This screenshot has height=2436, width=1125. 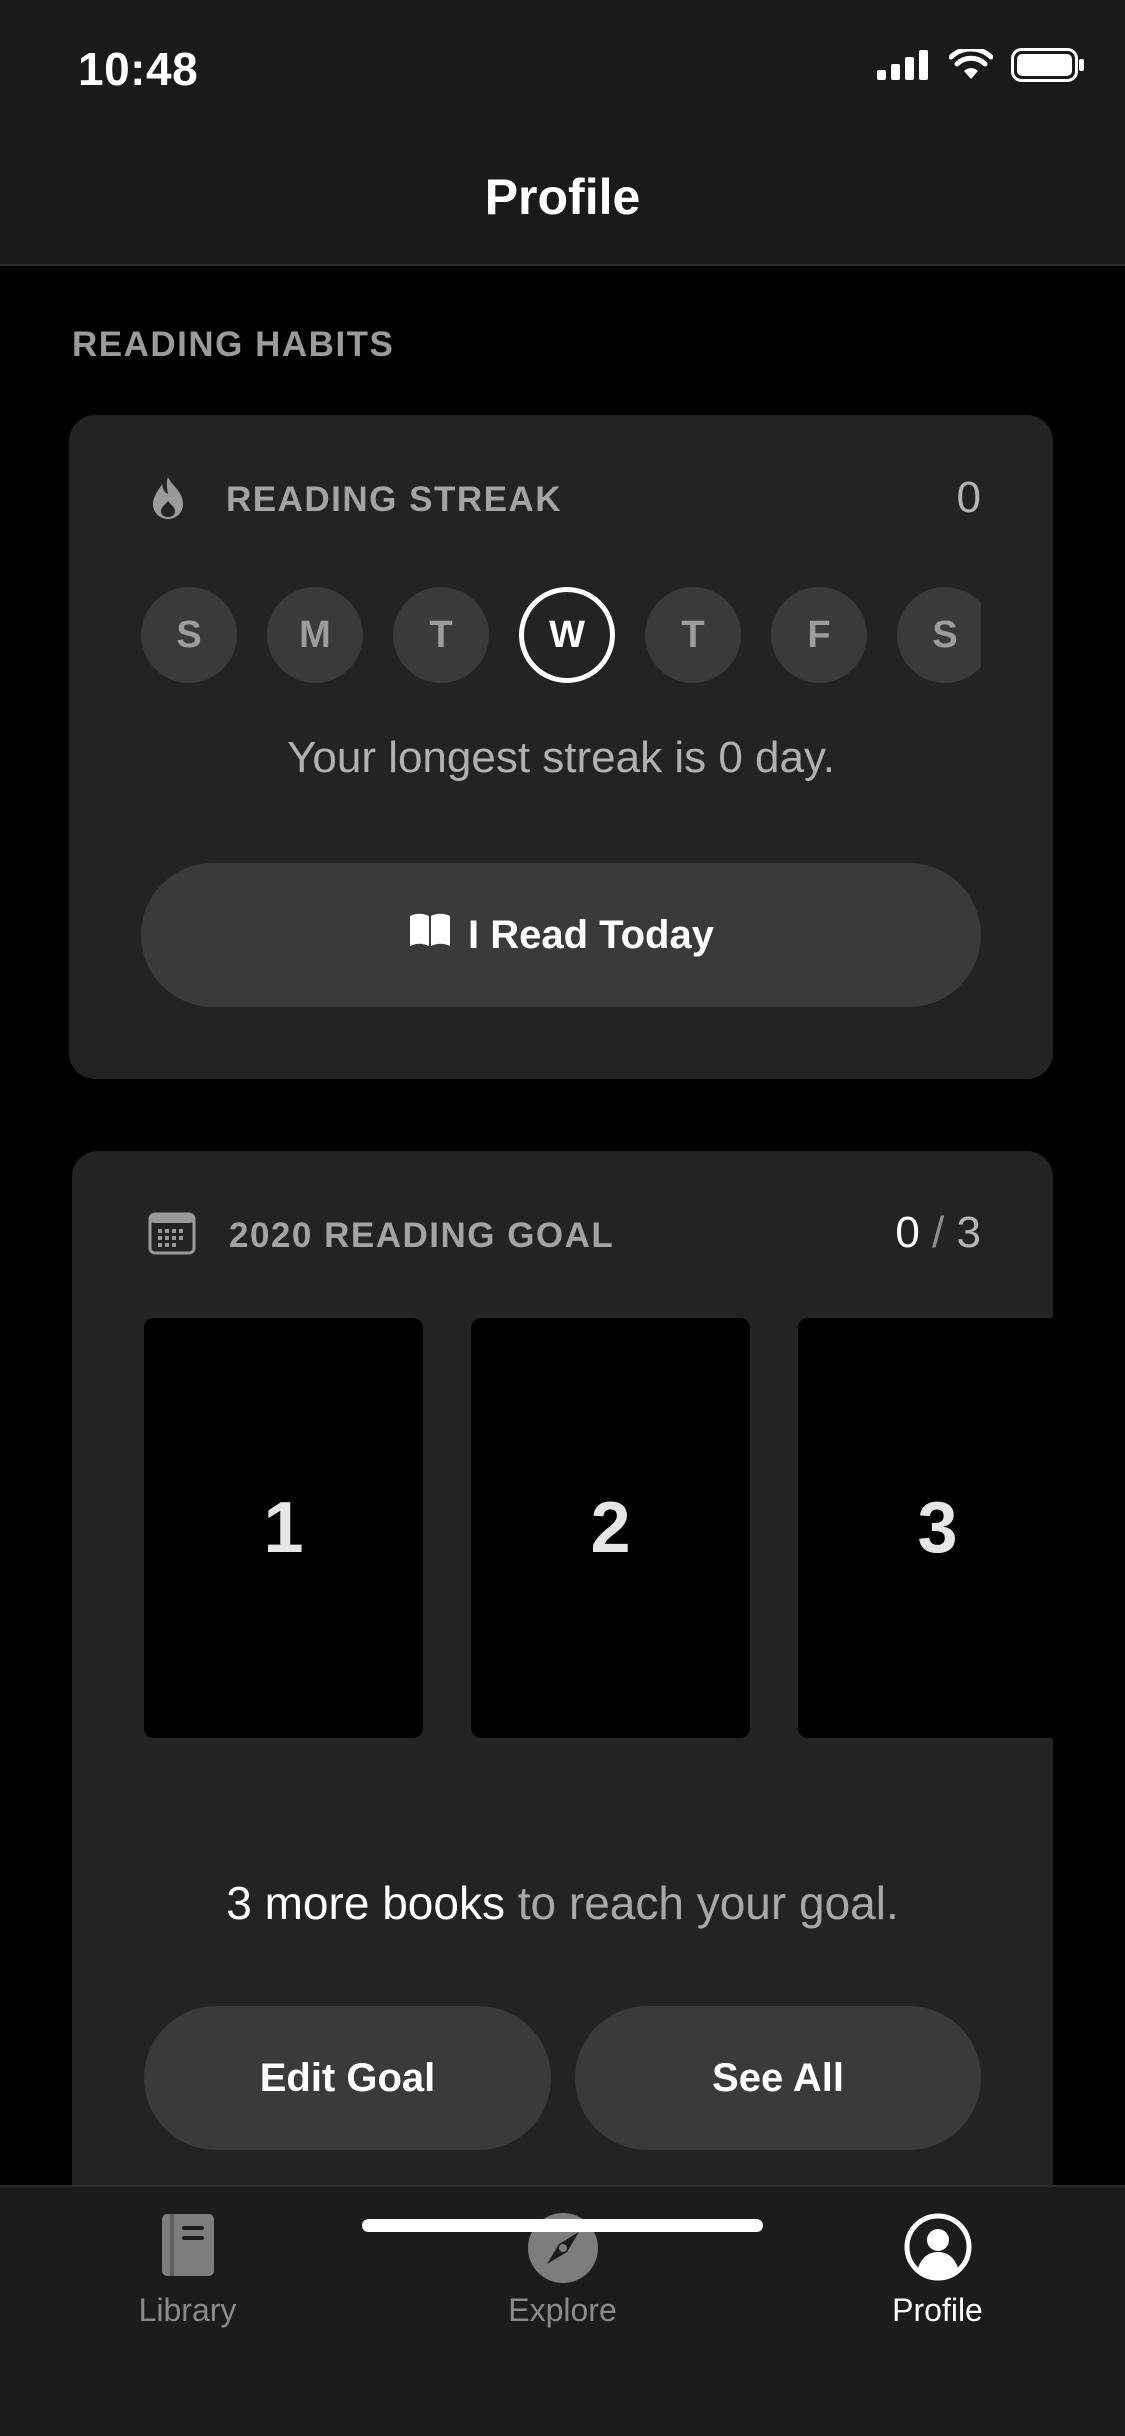 I want to click on calendar-icon, so click(x=172, y=1233).